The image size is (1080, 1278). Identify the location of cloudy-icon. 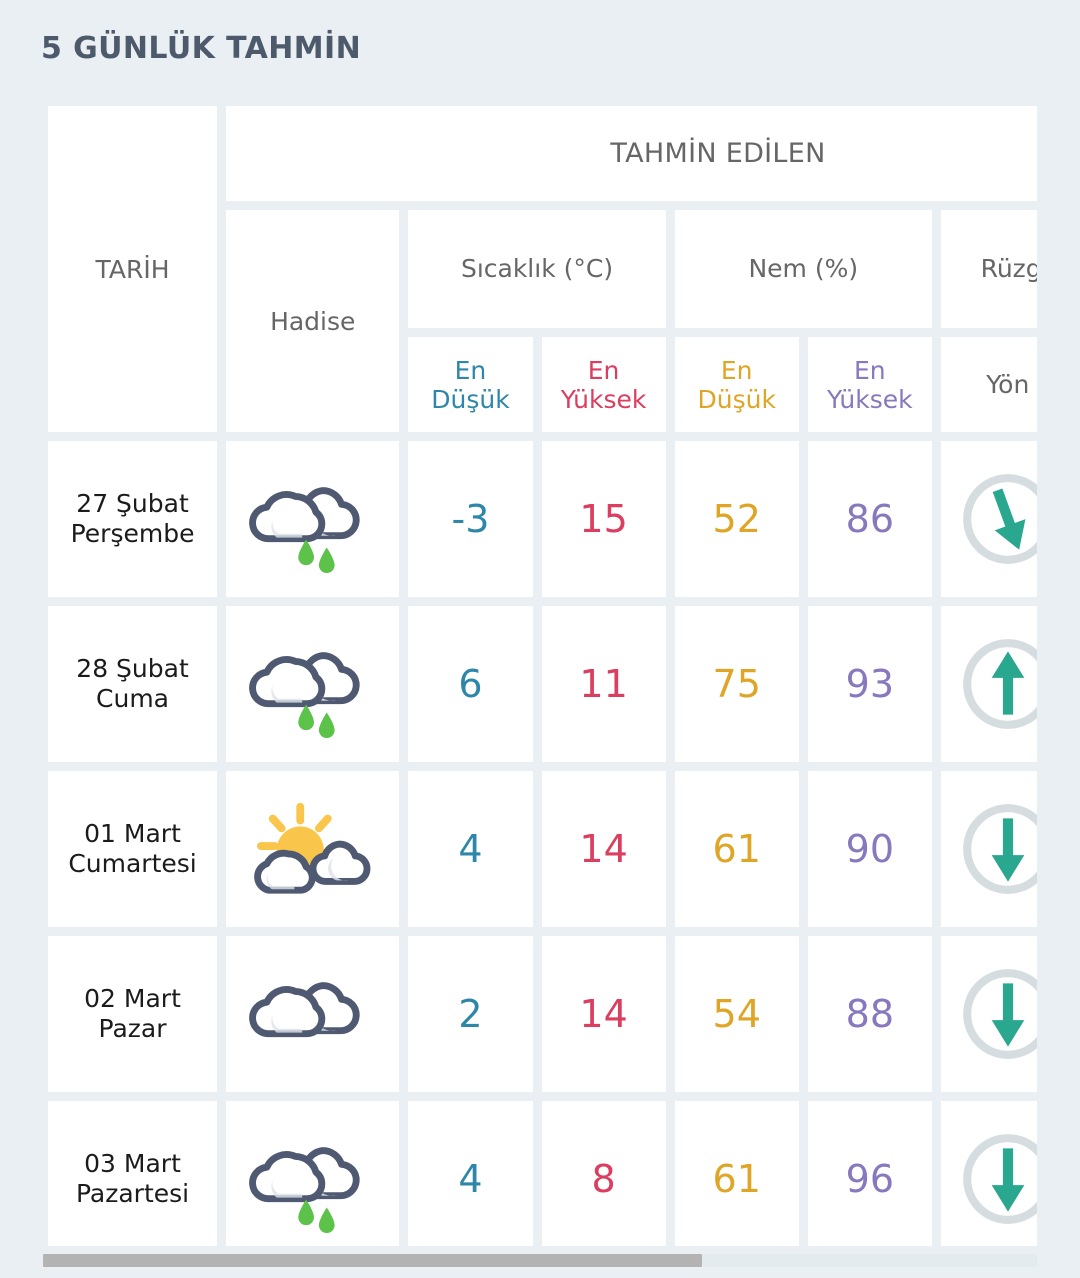
(312, 1014).